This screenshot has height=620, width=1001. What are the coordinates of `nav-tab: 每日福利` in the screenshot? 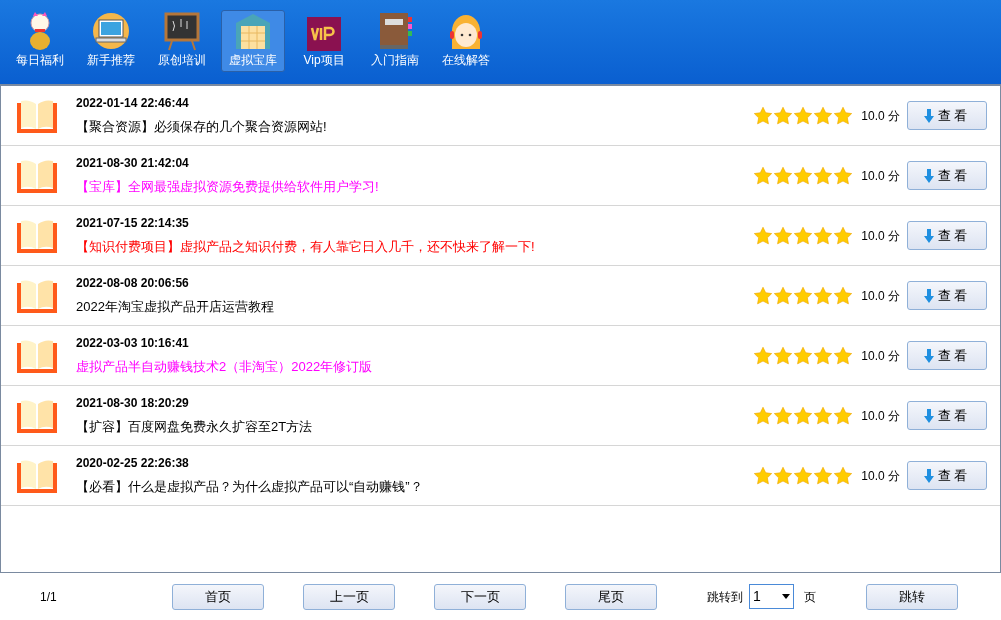 It's located at (40, 41).